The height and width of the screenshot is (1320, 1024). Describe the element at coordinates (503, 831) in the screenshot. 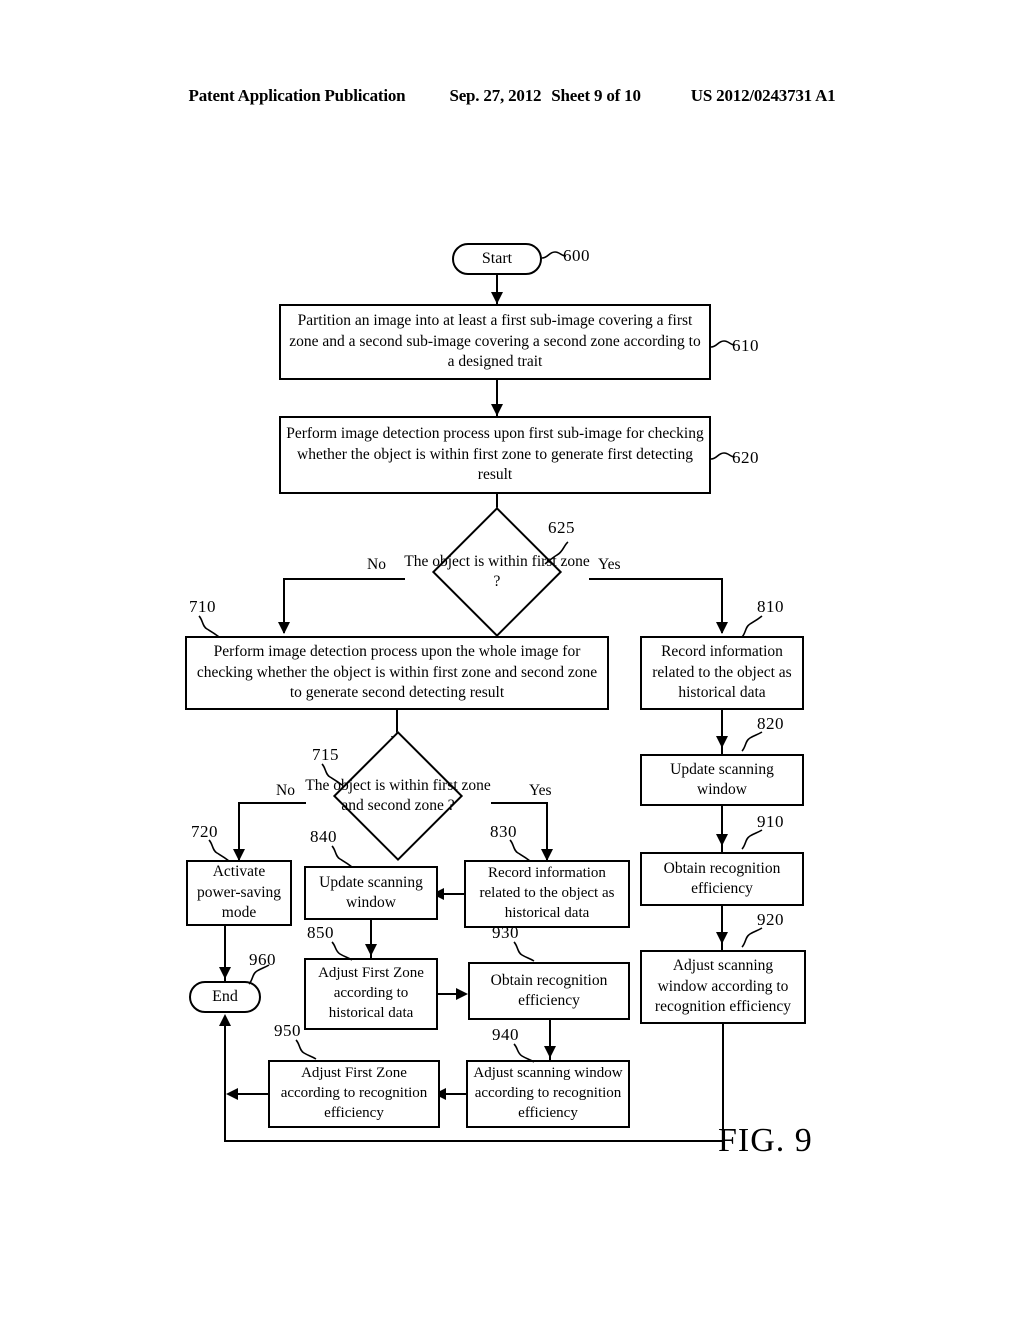

I see `ref-830: 830` at that location.